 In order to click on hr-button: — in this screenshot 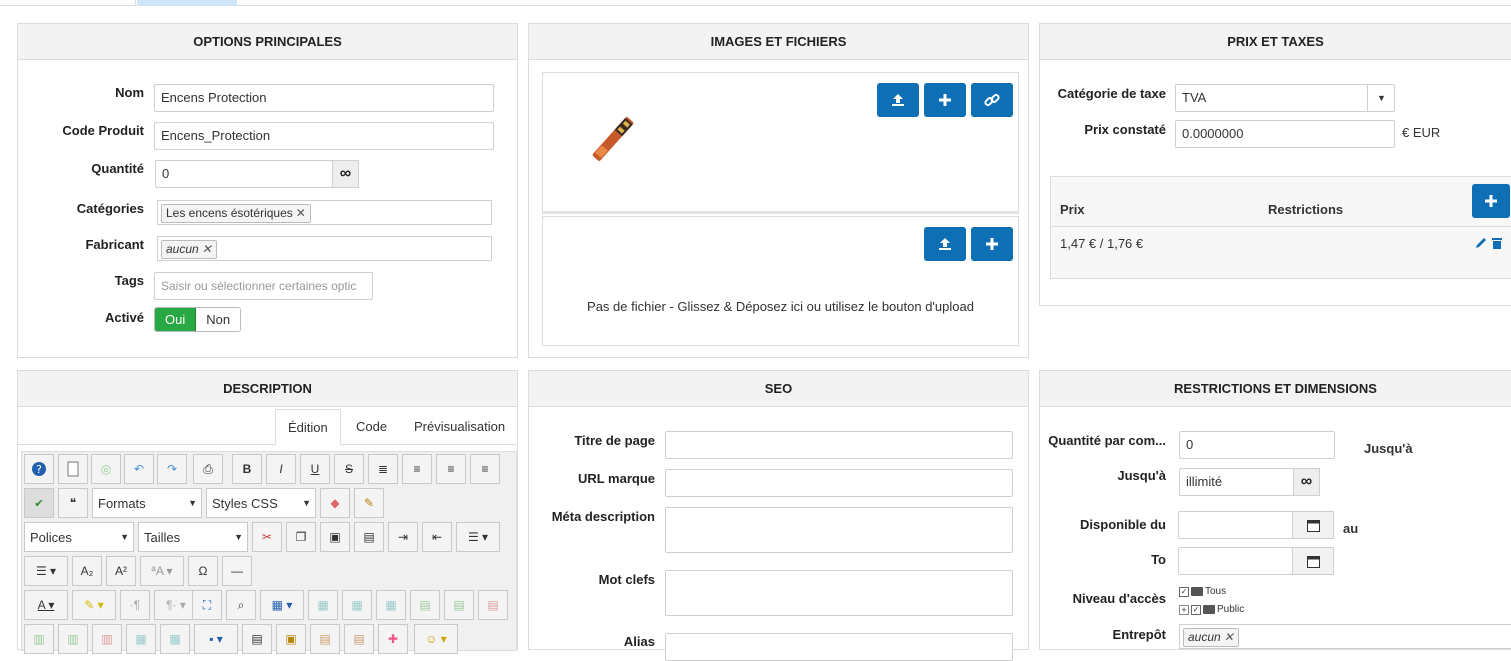, I will do `click(237, 571)`.